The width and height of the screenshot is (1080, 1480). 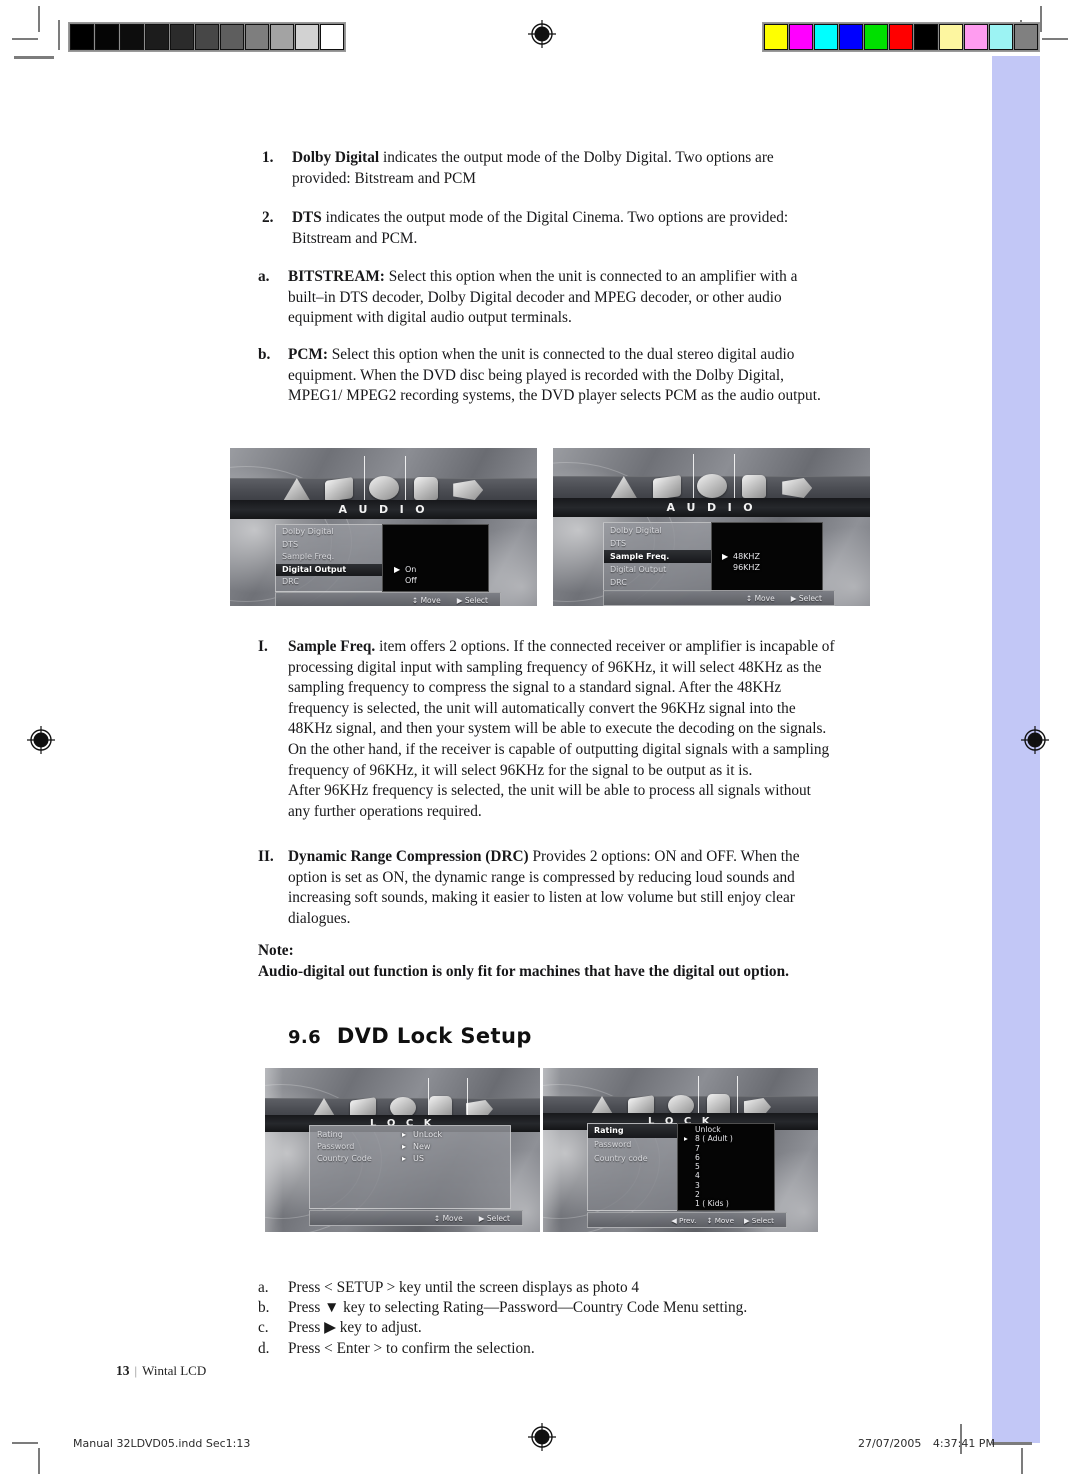 What do you see at coordinates (697, 1167) in the screenshot?
I see `option-label: 5` at bounding box center [697, 1167].